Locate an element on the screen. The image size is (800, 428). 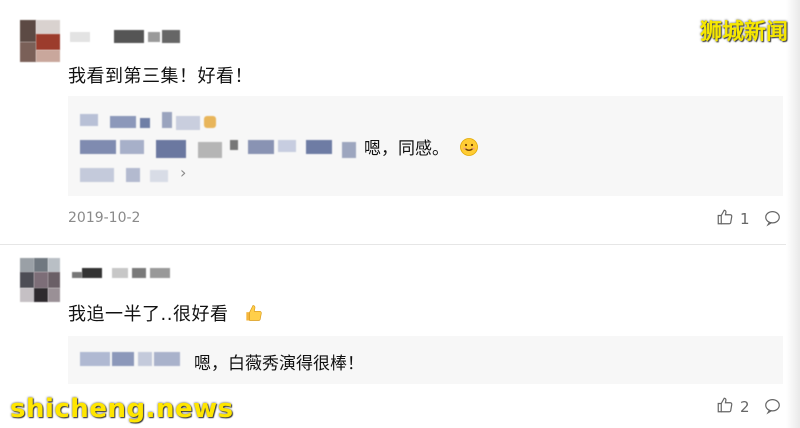
comment-text: 我看到第三集！好看！ is located at coordinates (160, 76).